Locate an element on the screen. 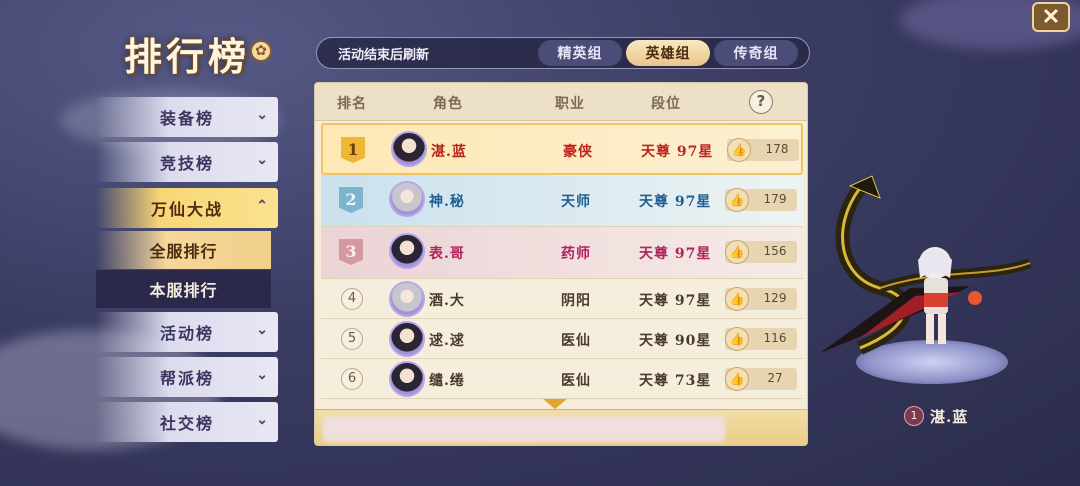 This screenshot has height=486, width=1080. like-button: 👍 178 is located at coordinates (763, 150).